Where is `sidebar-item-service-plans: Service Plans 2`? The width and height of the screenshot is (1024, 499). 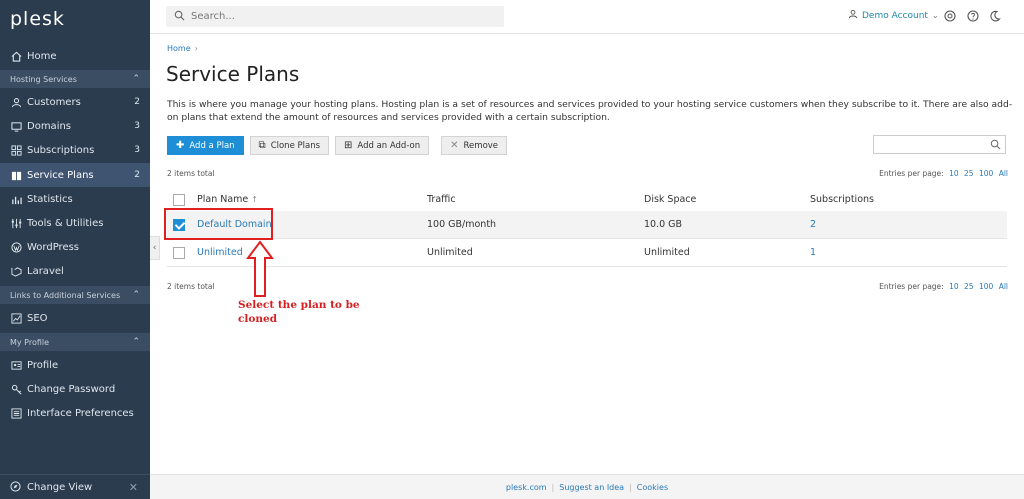
sidebar-item-service-plans: Service Plans 2 is located at coordinates (75, 175).